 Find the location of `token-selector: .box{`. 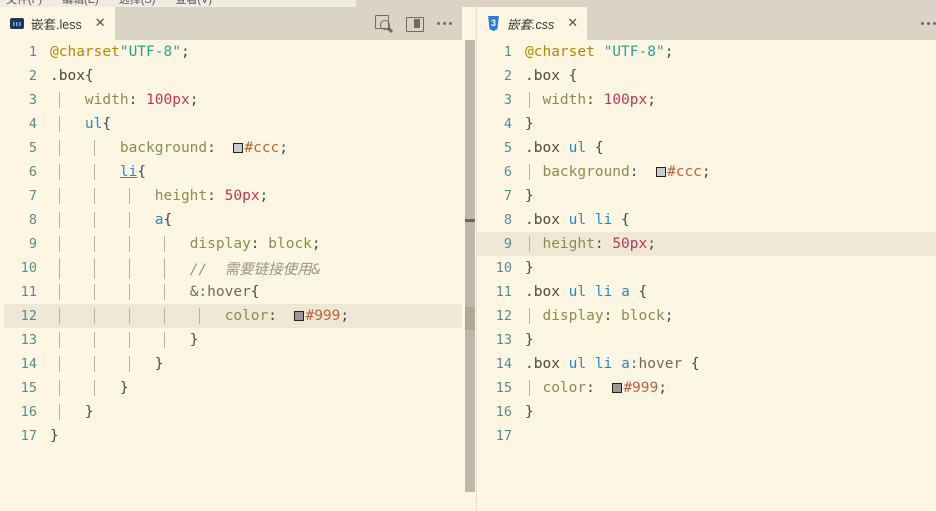

token-selector: .box{ is located at coordinates (72, 76).